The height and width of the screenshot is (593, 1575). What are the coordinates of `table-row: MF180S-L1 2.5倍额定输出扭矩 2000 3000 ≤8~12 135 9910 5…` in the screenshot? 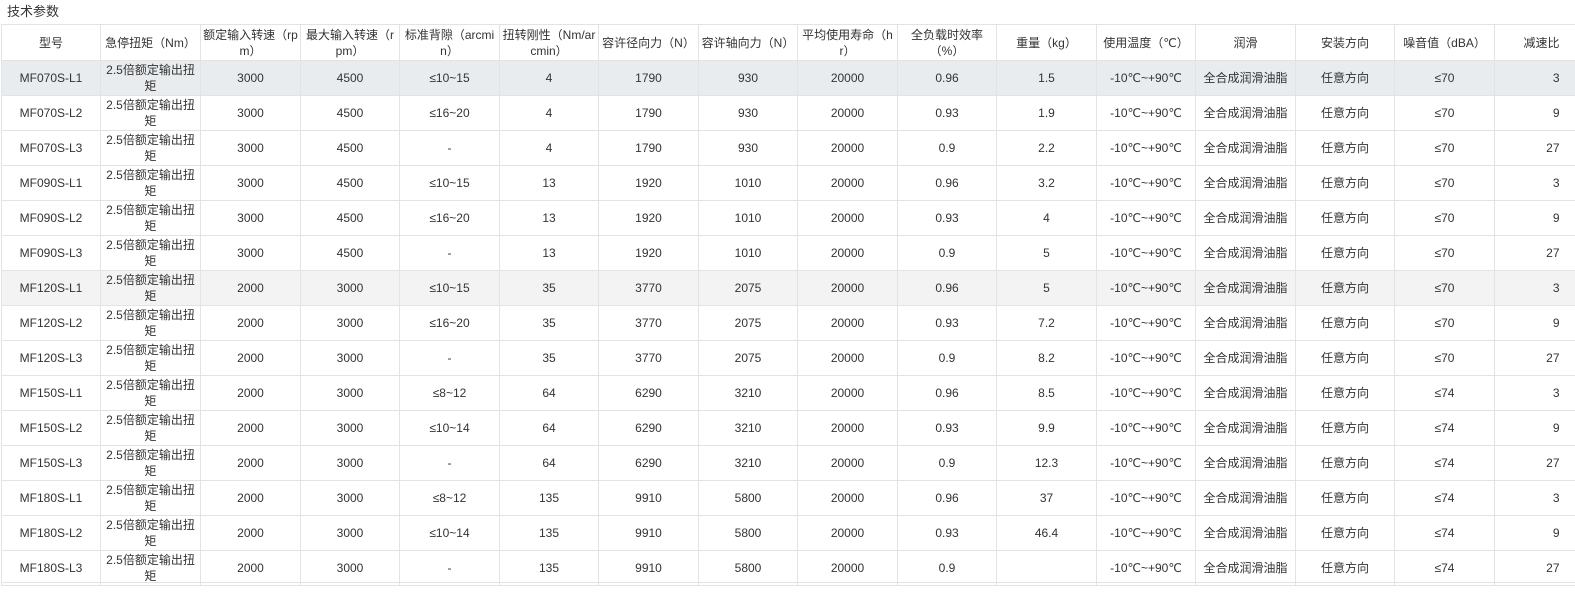 It's located at (788, 498).